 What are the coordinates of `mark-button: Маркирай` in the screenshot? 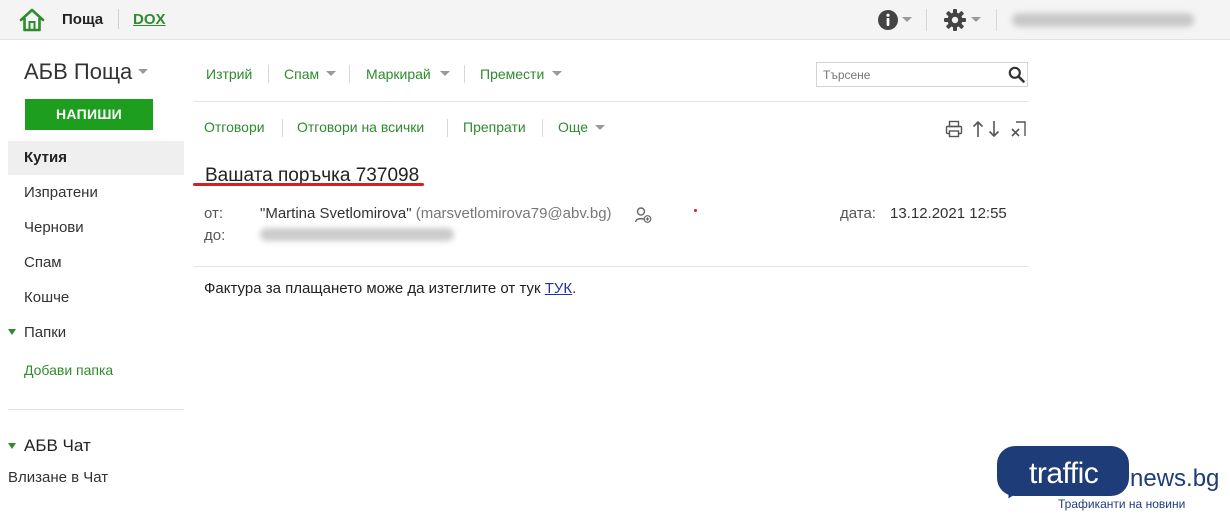 It's located at (398, 74).